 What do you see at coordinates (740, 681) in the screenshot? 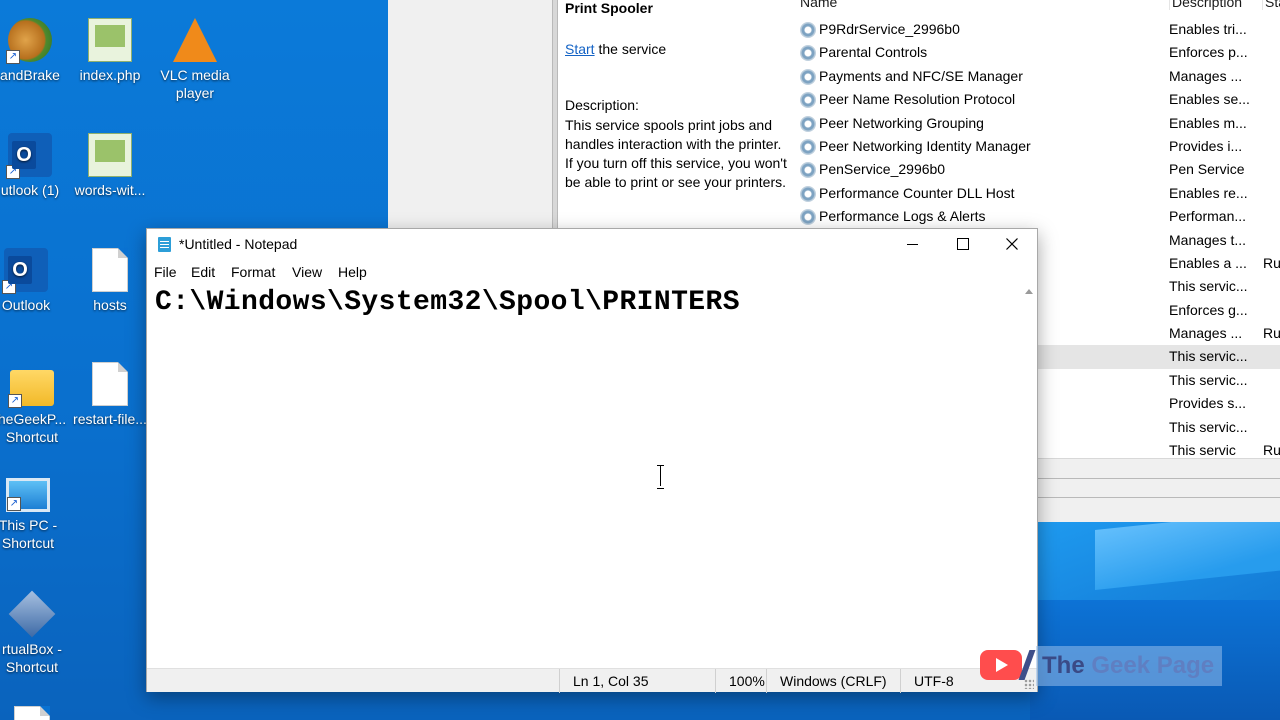
I see `zoom-level: 100%` at bounding box center [740, 681].